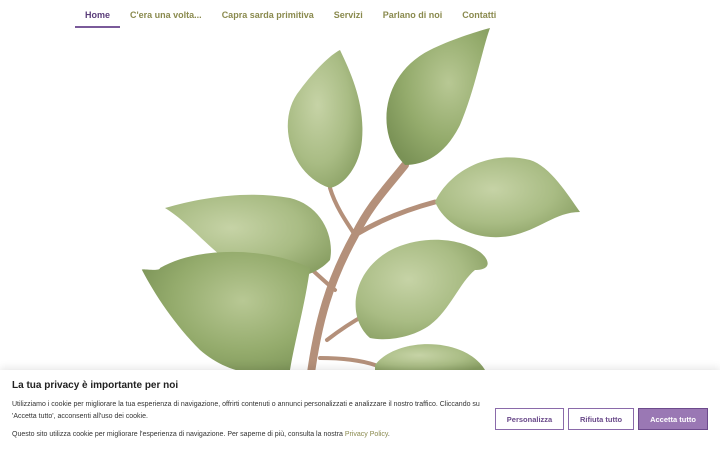 The height and width of the screenshot is (450, 720). I want to click on nav-item-home: Home, so click(98, 15).